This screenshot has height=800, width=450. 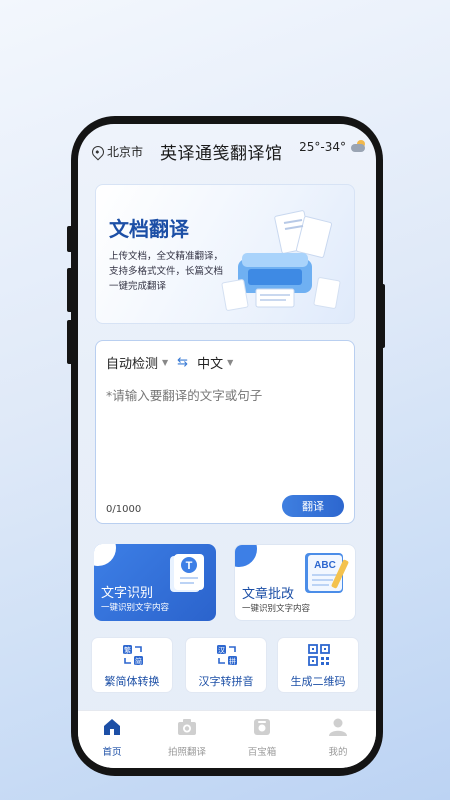 What do you see at coordinates (189, 566) in the screenshot?
I see `svg-text: T` at bounding box center [189, 566].